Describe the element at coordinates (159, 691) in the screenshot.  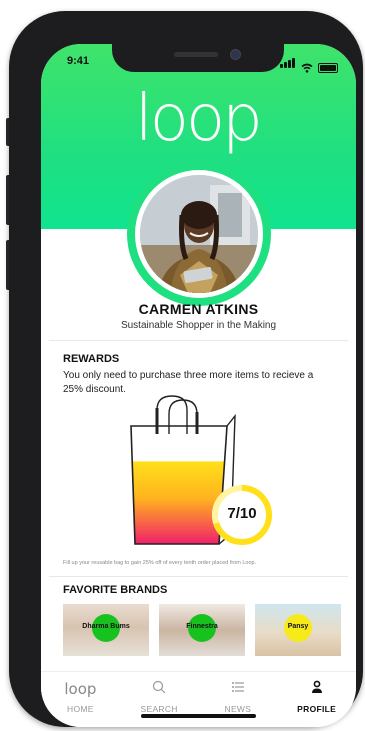
I see `search-icon` at that location.